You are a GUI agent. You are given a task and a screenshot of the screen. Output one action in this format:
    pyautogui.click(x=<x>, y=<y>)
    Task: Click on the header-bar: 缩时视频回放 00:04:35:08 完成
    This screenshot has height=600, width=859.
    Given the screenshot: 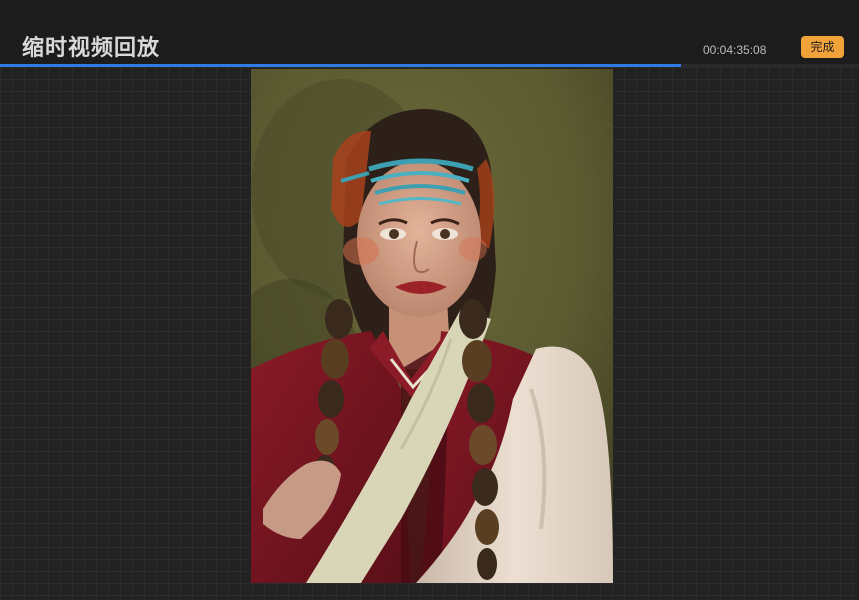 What is the action you would take?
    pyautogui.click(x=429, y=33)
    